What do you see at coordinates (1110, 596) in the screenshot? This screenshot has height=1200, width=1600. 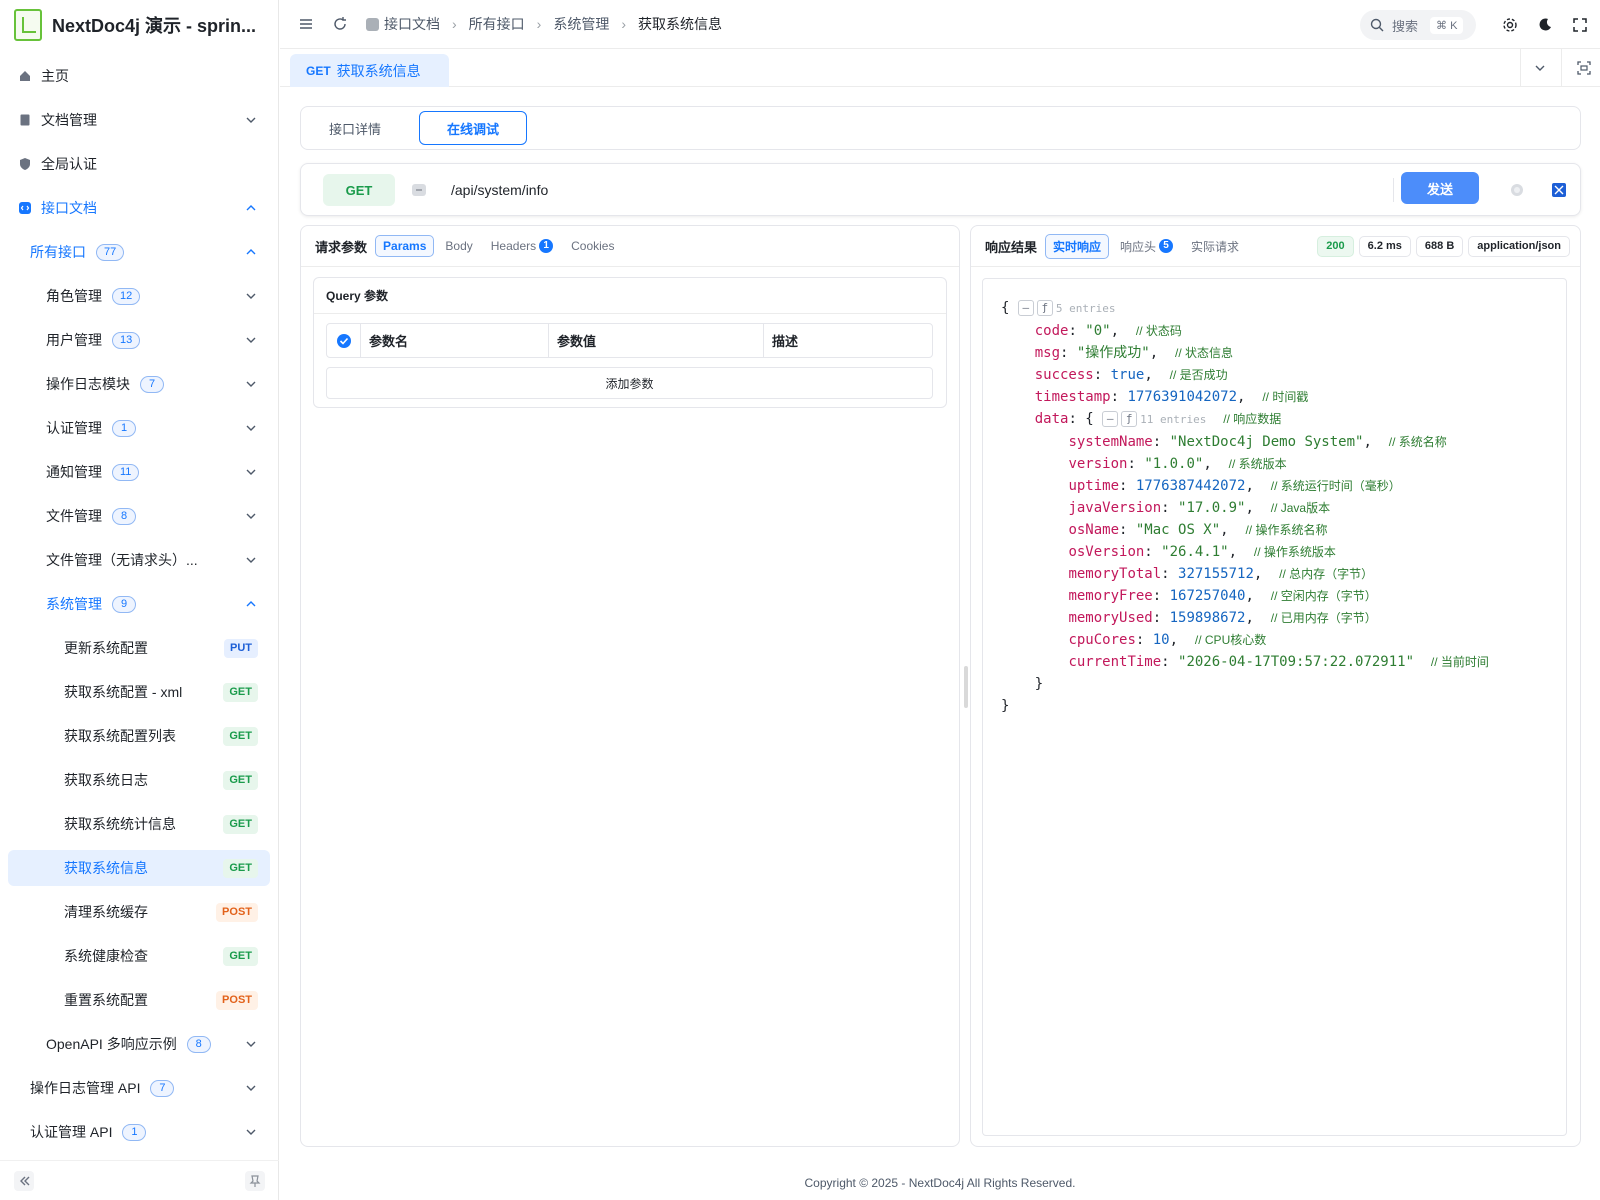 I see `json-key: memoryFree` at bounding box center [1110, 596].